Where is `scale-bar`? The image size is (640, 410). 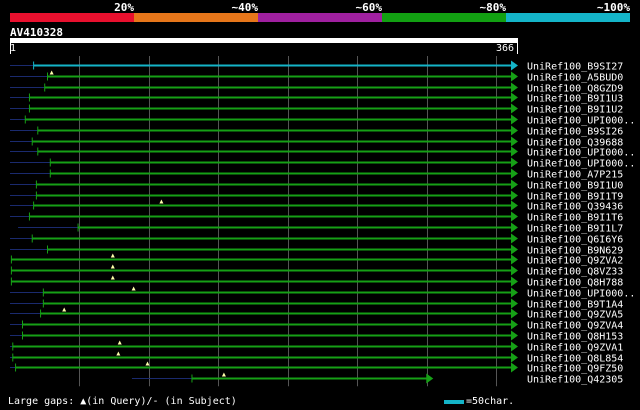
scale-bar is located at coordinates (454, 402).